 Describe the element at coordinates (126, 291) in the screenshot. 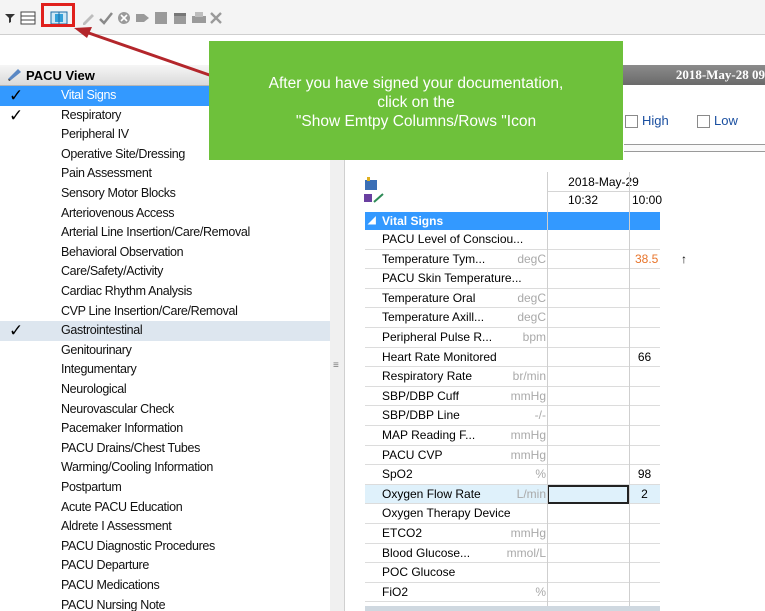

I see `nav-item-label: Cardiac Rhythm Analysis` at that location.